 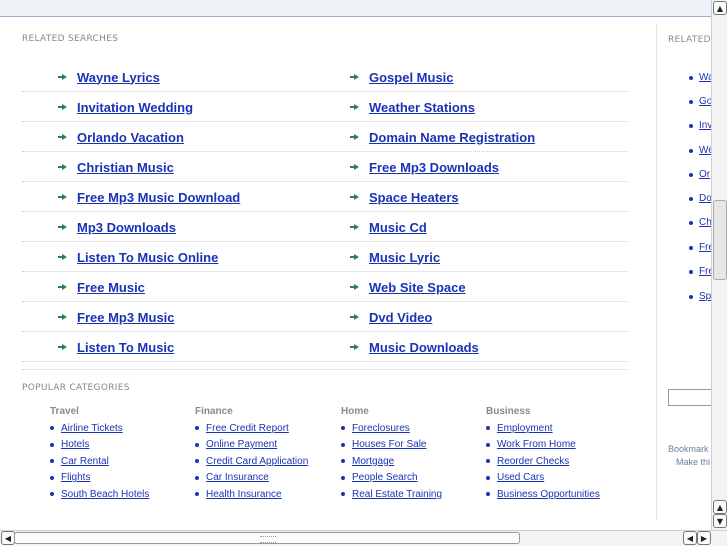 I want to click on related-link: Listen To Music, so click(x=125, y=347).